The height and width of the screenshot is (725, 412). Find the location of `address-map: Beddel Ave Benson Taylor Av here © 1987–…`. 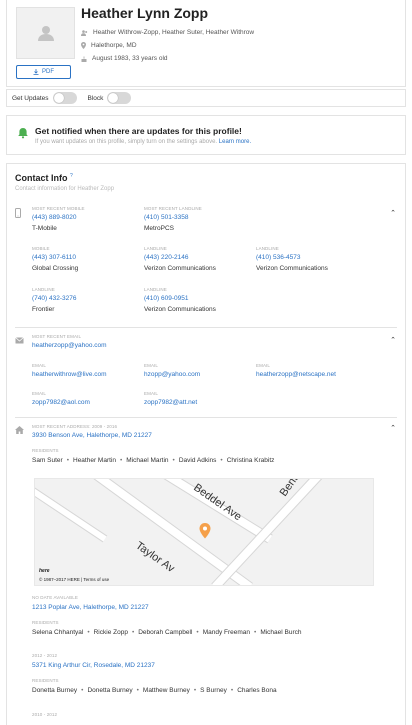

address-map: Beddel Ave Benson Taylor Av here © 1987–… is located at coordinates (204, 532).